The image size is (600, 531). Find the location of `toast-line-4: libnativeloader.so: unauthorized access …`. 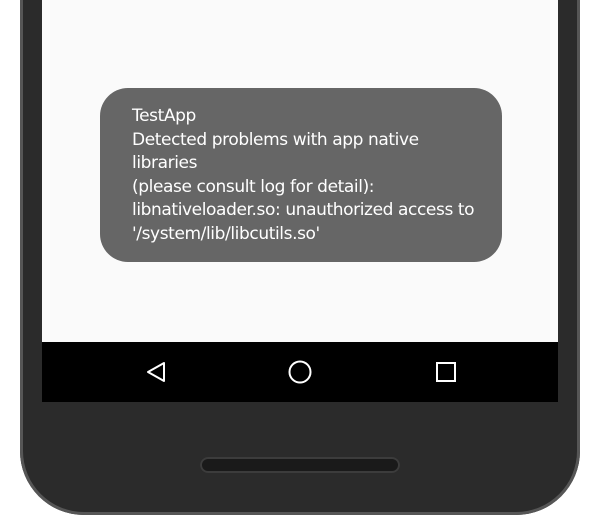

toast-line-4: libnativeloader.so: unauthorized access … is located at coordinates (303, 210).